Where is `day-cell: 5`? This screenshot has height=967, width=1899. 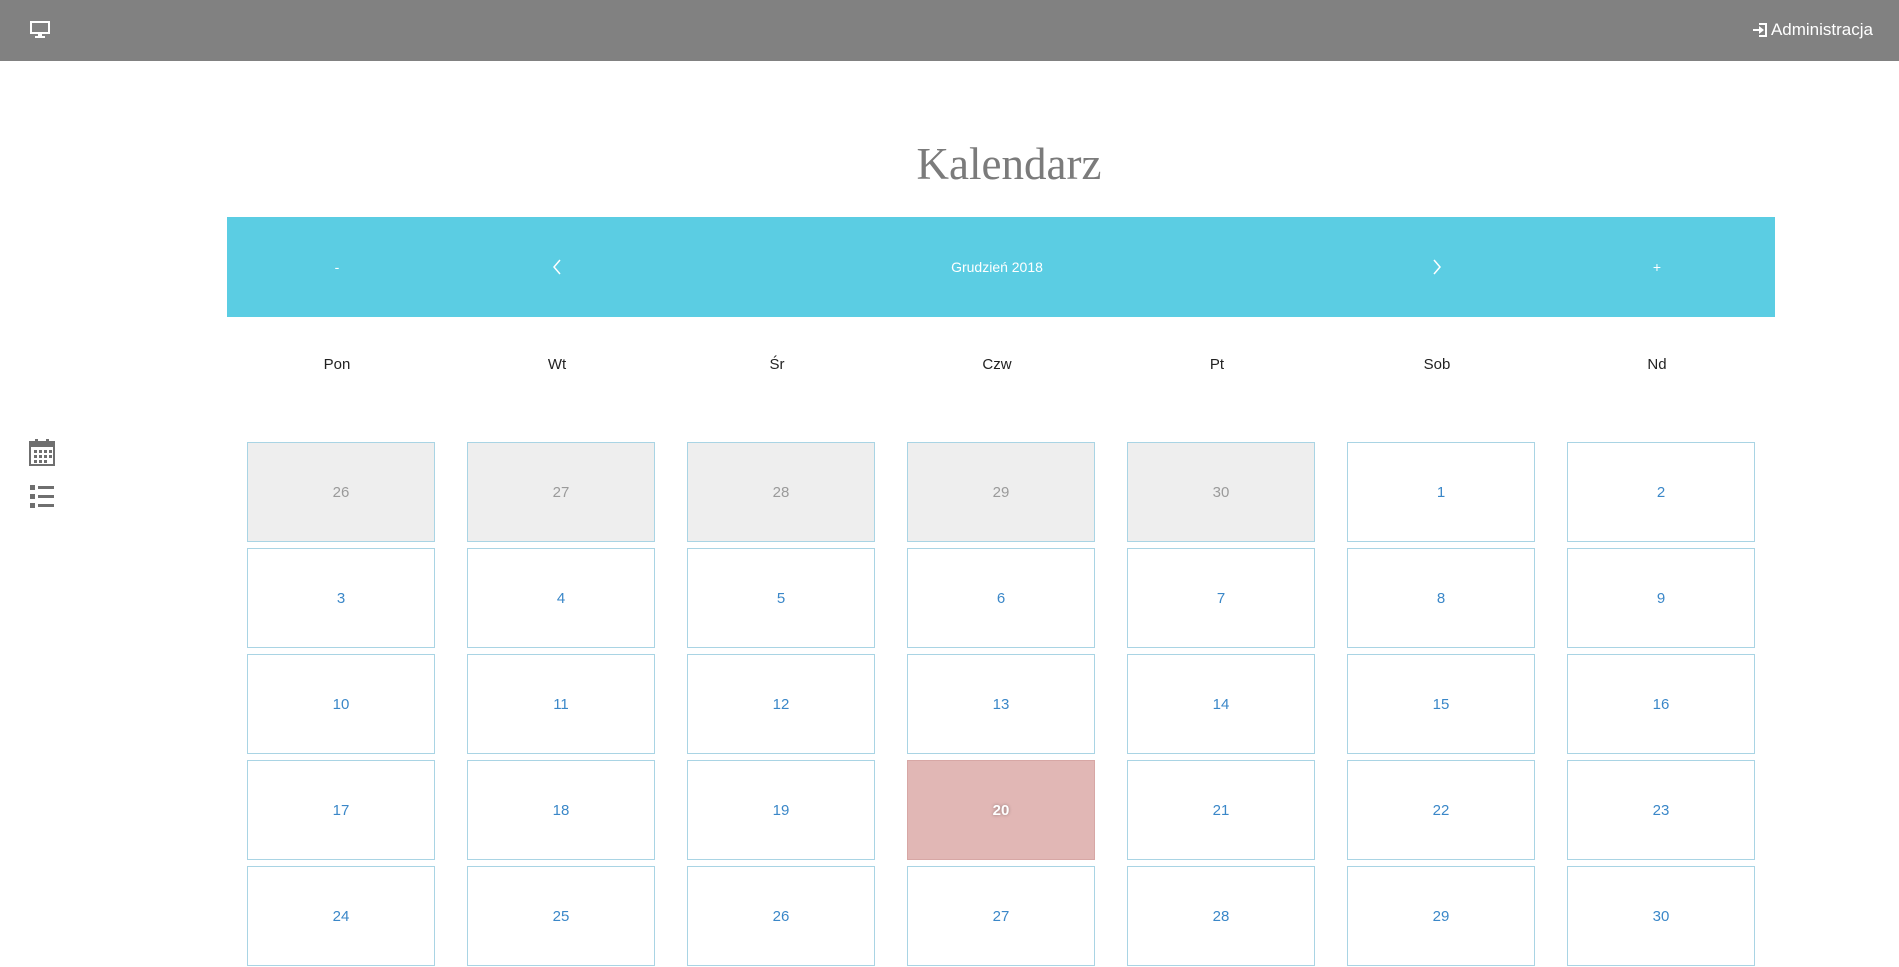
day-cell: 5 is located at coordinates (781, 598).